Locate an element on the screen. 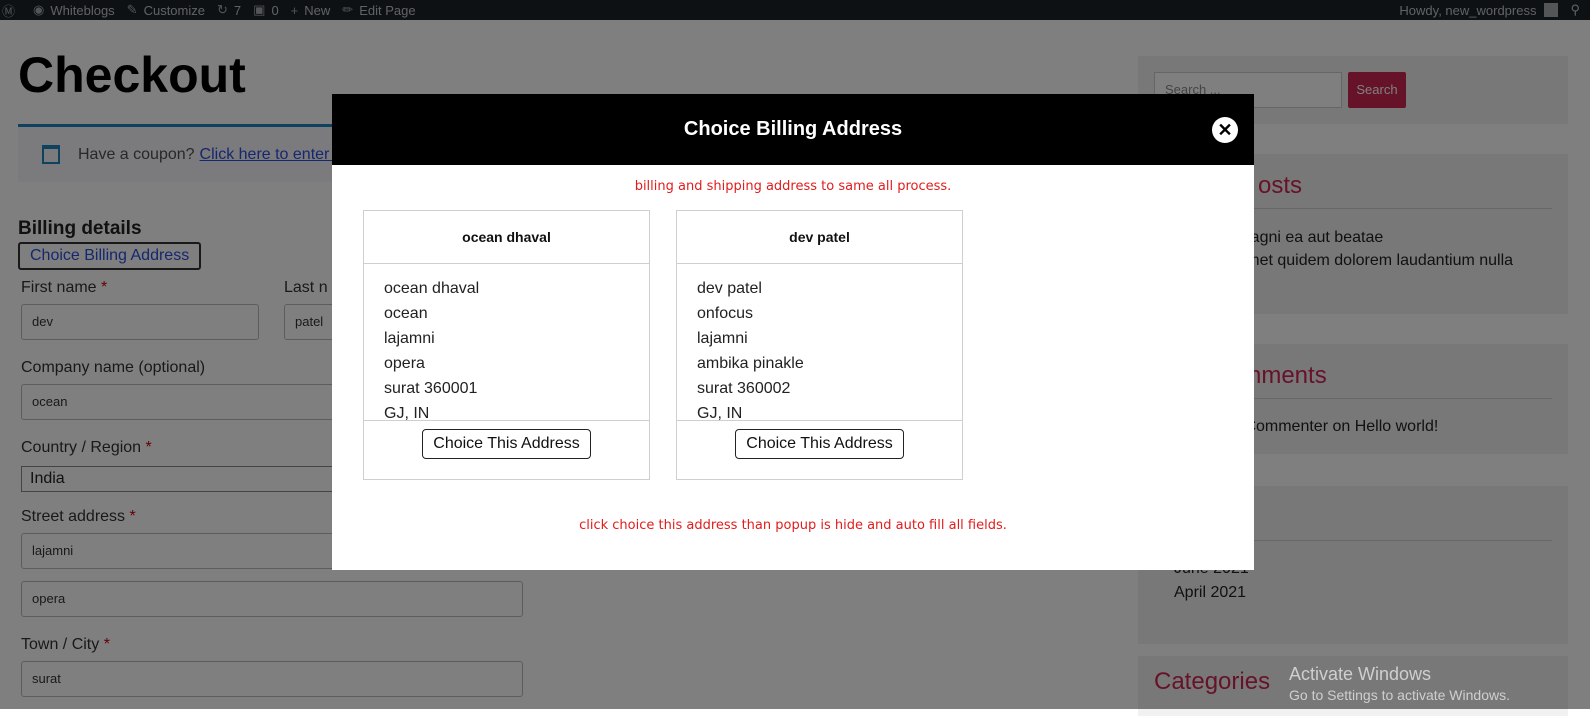  modal-title: Choice Billing Address is located at coordinates (793, 129).